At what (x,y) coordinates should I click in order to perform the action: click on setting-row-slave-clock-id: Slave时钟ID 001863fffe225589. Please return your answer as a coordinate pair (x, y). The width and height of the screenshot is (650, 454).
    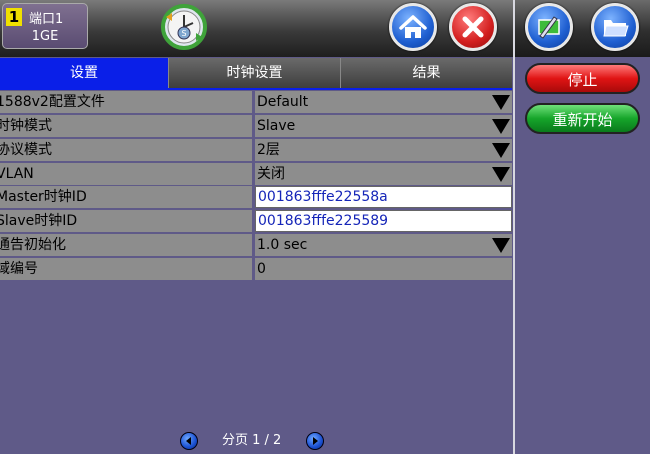
    Looking at the image, I should click on (256, 221).